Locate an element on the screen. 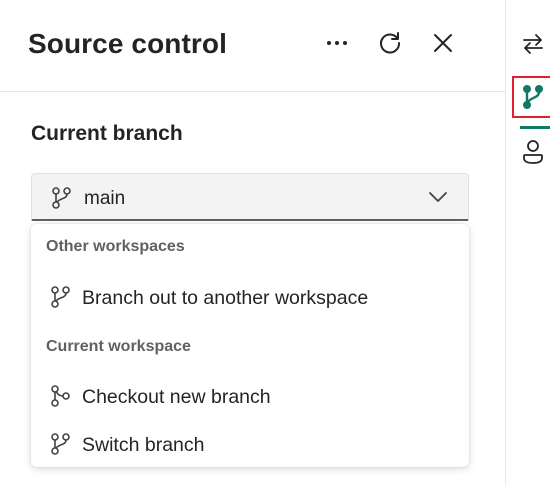  right-rail is located at coordinates (527, 242).